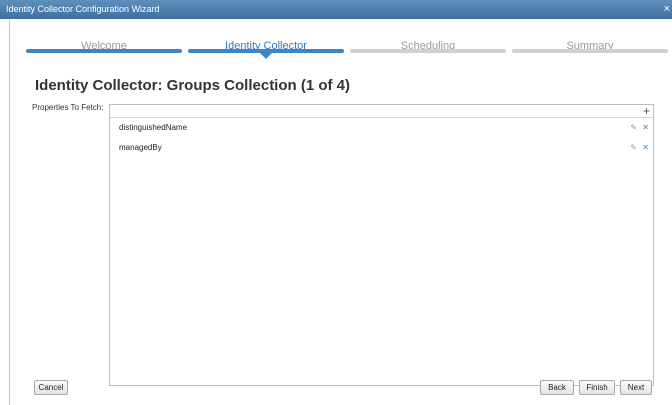  Describe the element at coordinates (428, 41) in the screenshot. I see `step-scheduling: Scheduling` at that location.